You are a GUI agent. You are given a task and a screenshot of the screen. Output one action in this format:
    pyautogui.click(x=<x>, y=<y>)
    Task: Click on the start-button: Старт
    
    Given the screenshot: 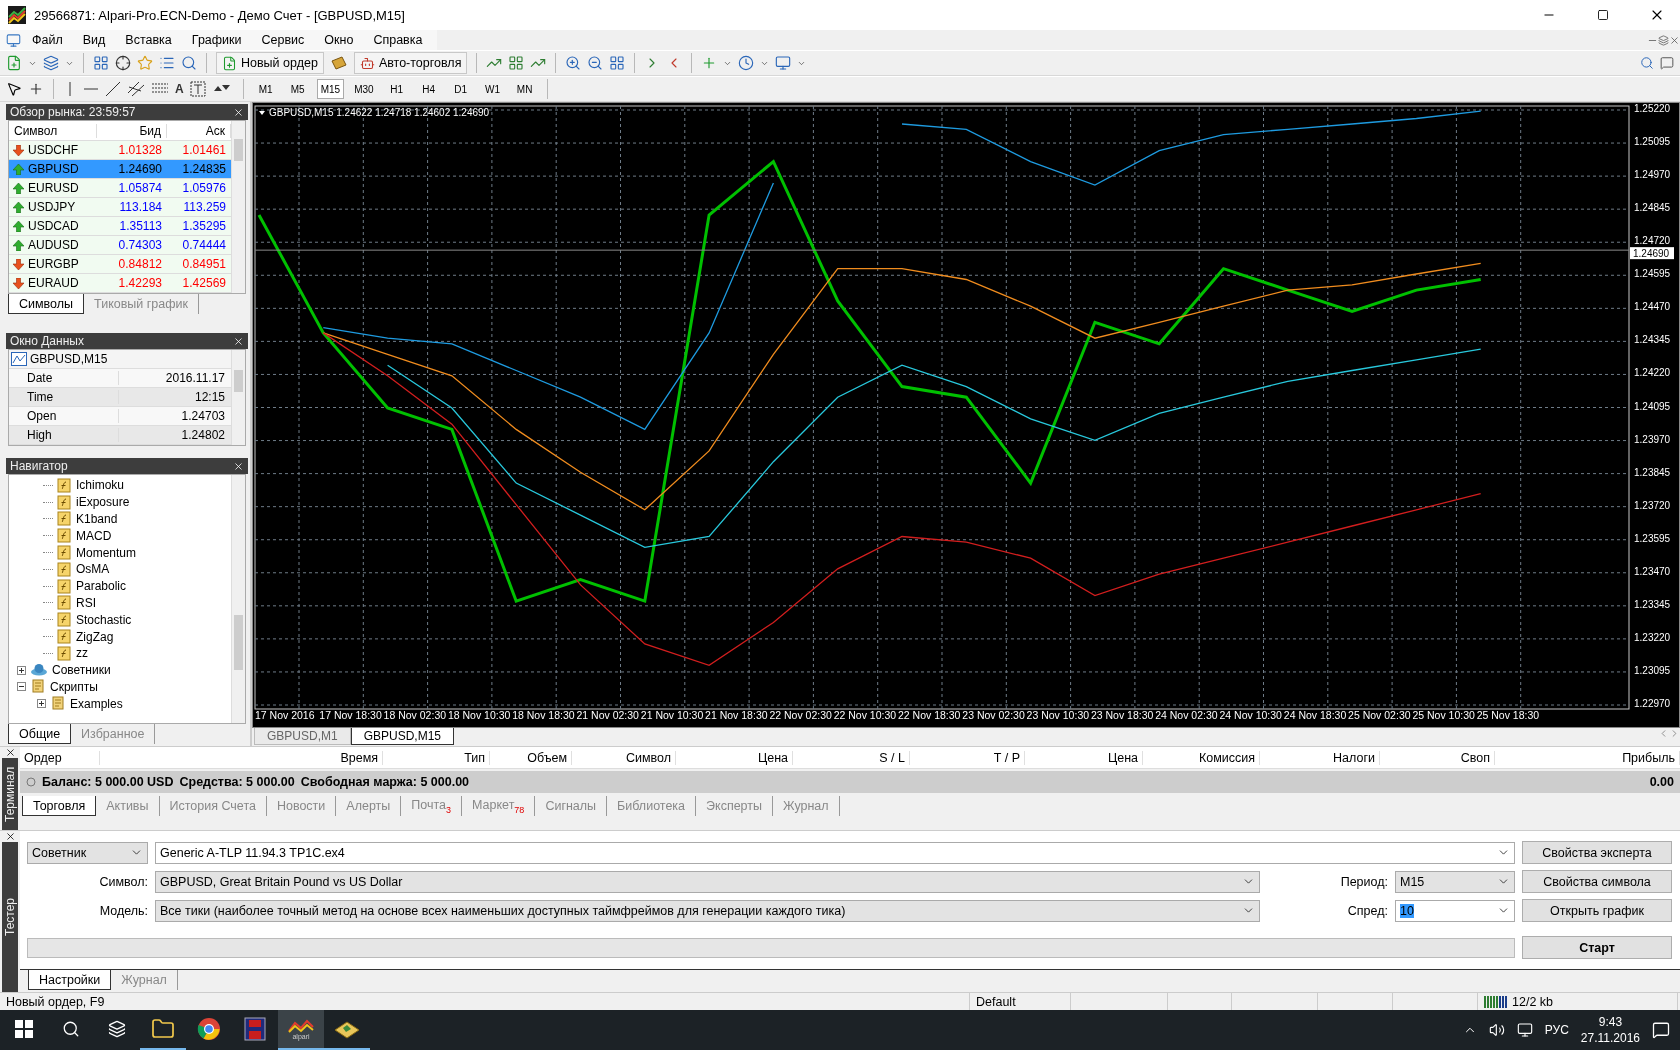 What is the action you would take?
    pyautogui.click(x=1597, y=947)
    